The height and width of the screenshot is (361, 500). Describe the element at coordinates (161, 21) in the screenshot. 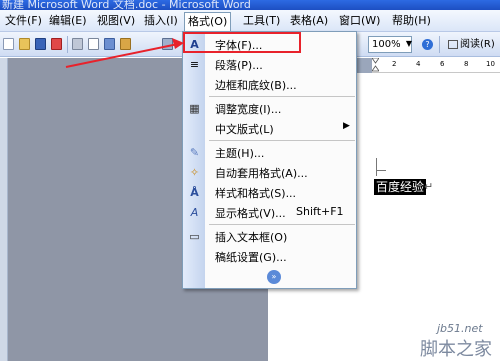

I see `menu-insert: 插入(I)` at that location.